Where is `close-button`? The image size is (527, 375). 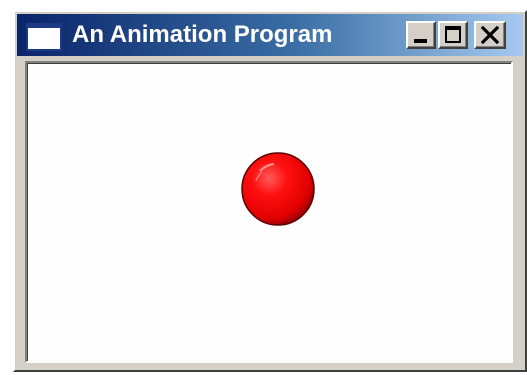
close-button is located at coordinates (490, 35).